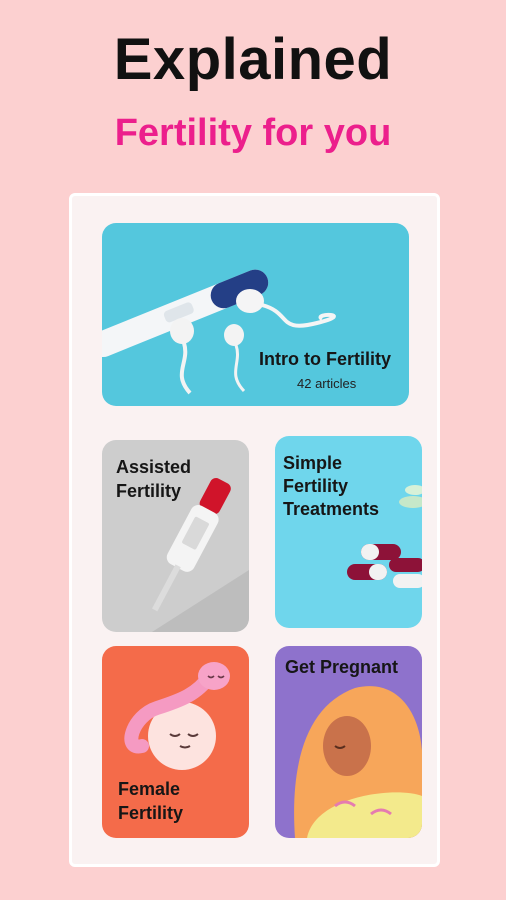 This screenshot has height=900, width=506. What do you see at coordinates (151, 813) in the screenshot?
I see `card-female-title-line2: Fertility` at bounding box center [151, 813].